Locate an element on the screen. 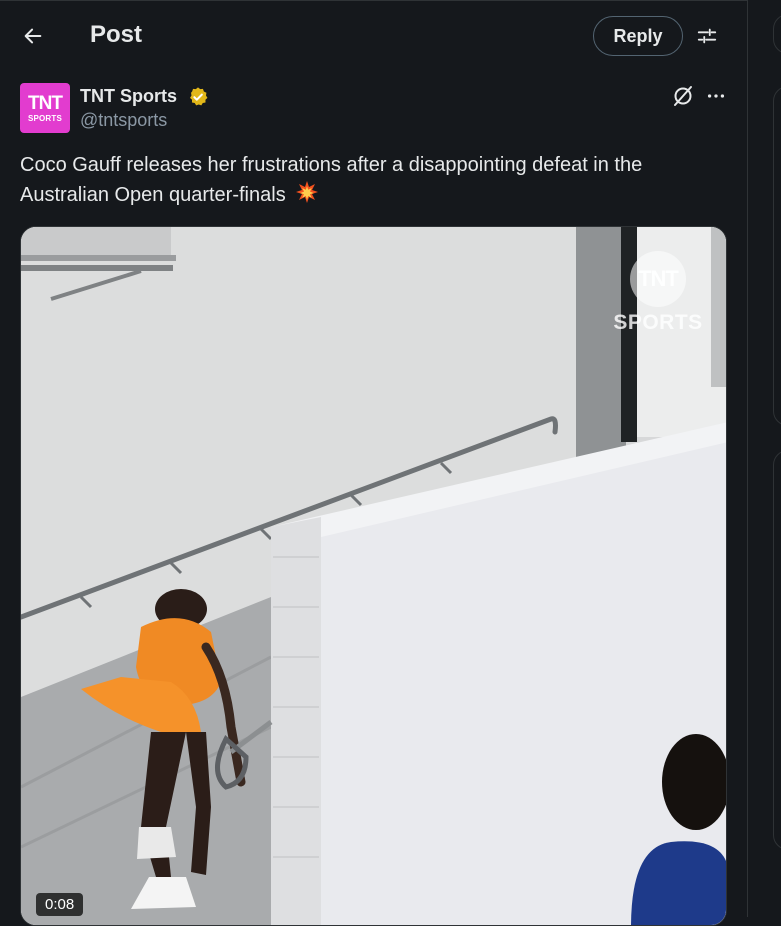 This screenshot has height=926, width=781. video-watermark: TNT SPORTS is located at coordinates (658, 293).